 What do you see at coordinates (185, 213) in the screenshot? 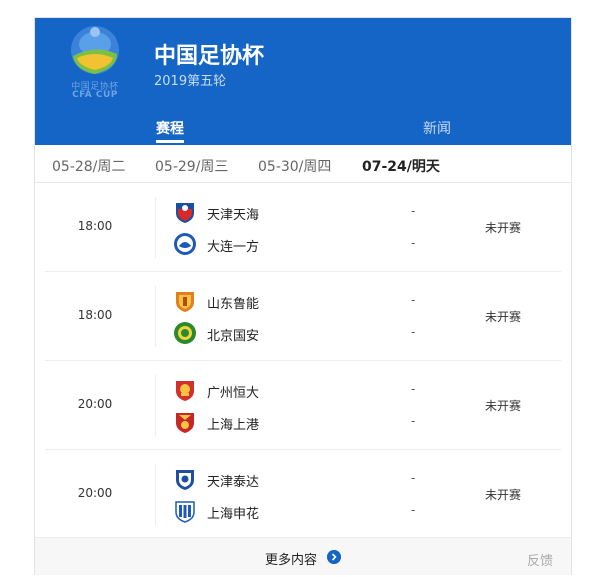
I see `tianjin-tianhai-badge-icon` at bounding box center [185, 213].